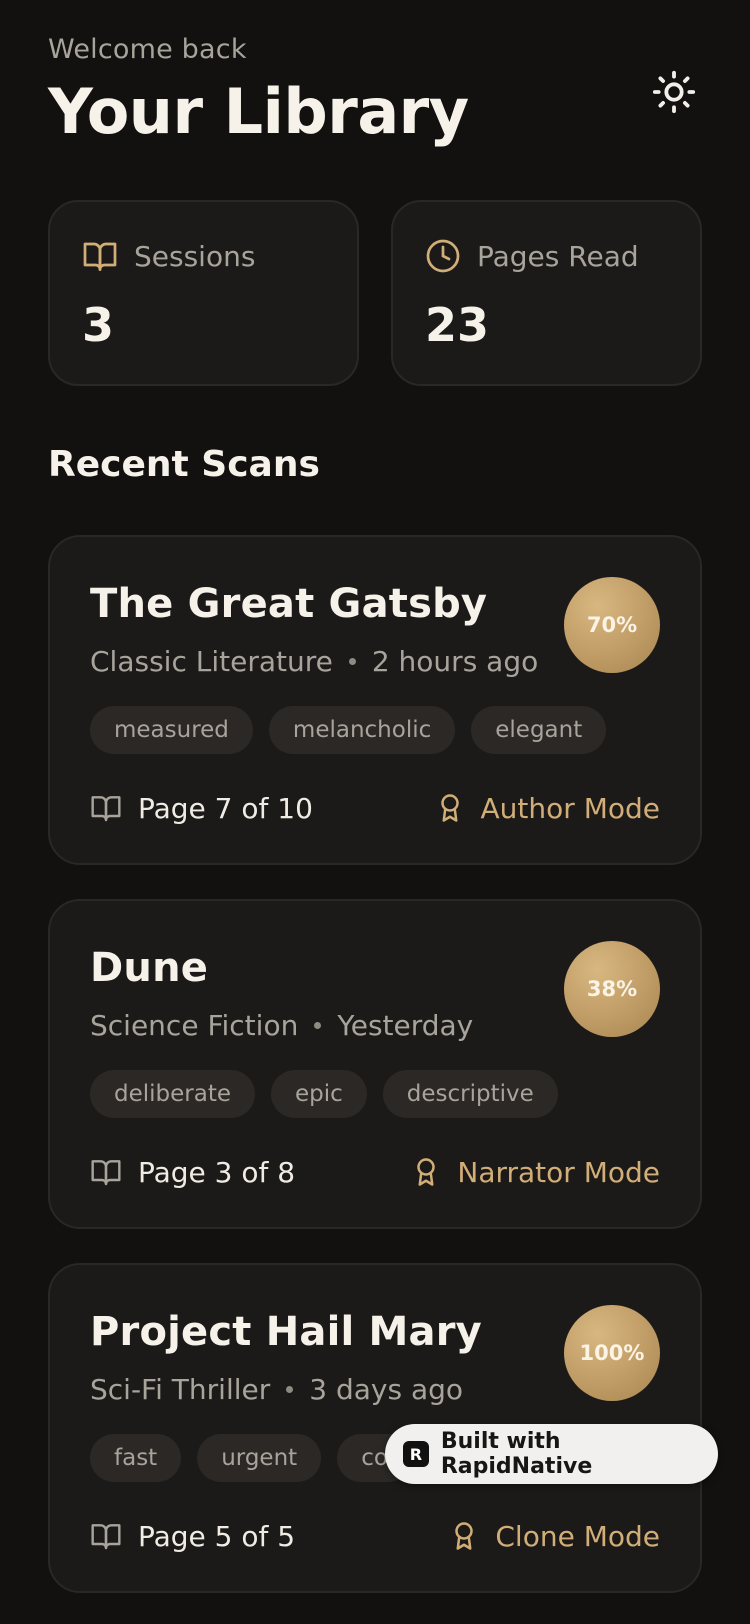  What do you see at coordinates (172, 1094) in the screenshot?
I see `tone-tag: deliberate` at bounding box center [172, 1094].